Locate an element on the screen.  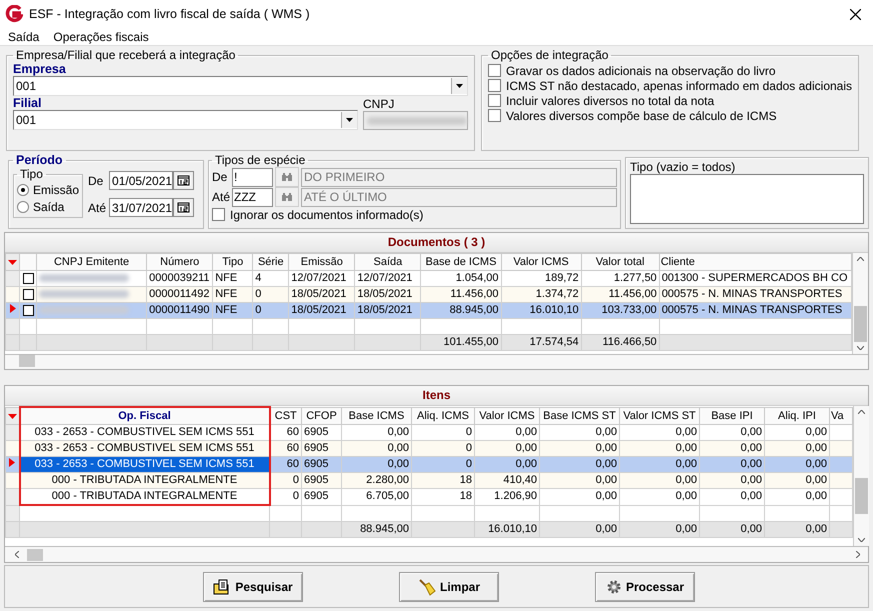
current-row-icon is located at coordinates (12, 462).